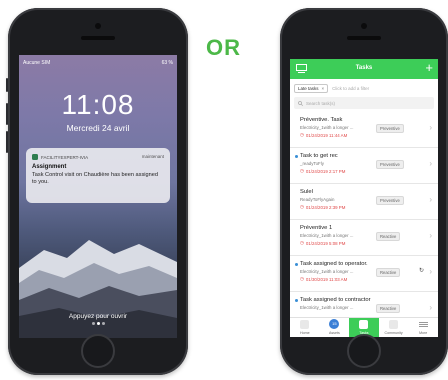  Describe the element at coordinates (323, 171) in the screenshot. I see `task-date: ◷ 01/24/2019 2:17 PM` at that location.